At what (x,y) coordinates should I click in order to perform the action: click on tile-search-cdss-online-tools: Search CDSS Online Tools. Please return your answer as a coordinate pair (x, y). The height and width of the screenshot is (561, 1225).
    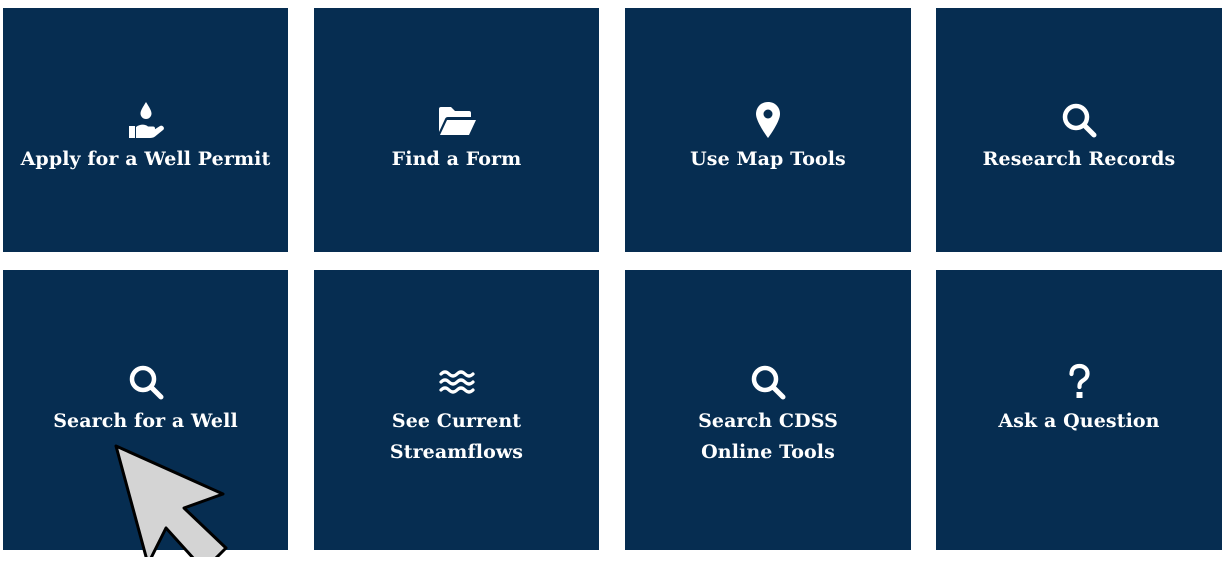
    Looking at the image, I should click on (768, 410).